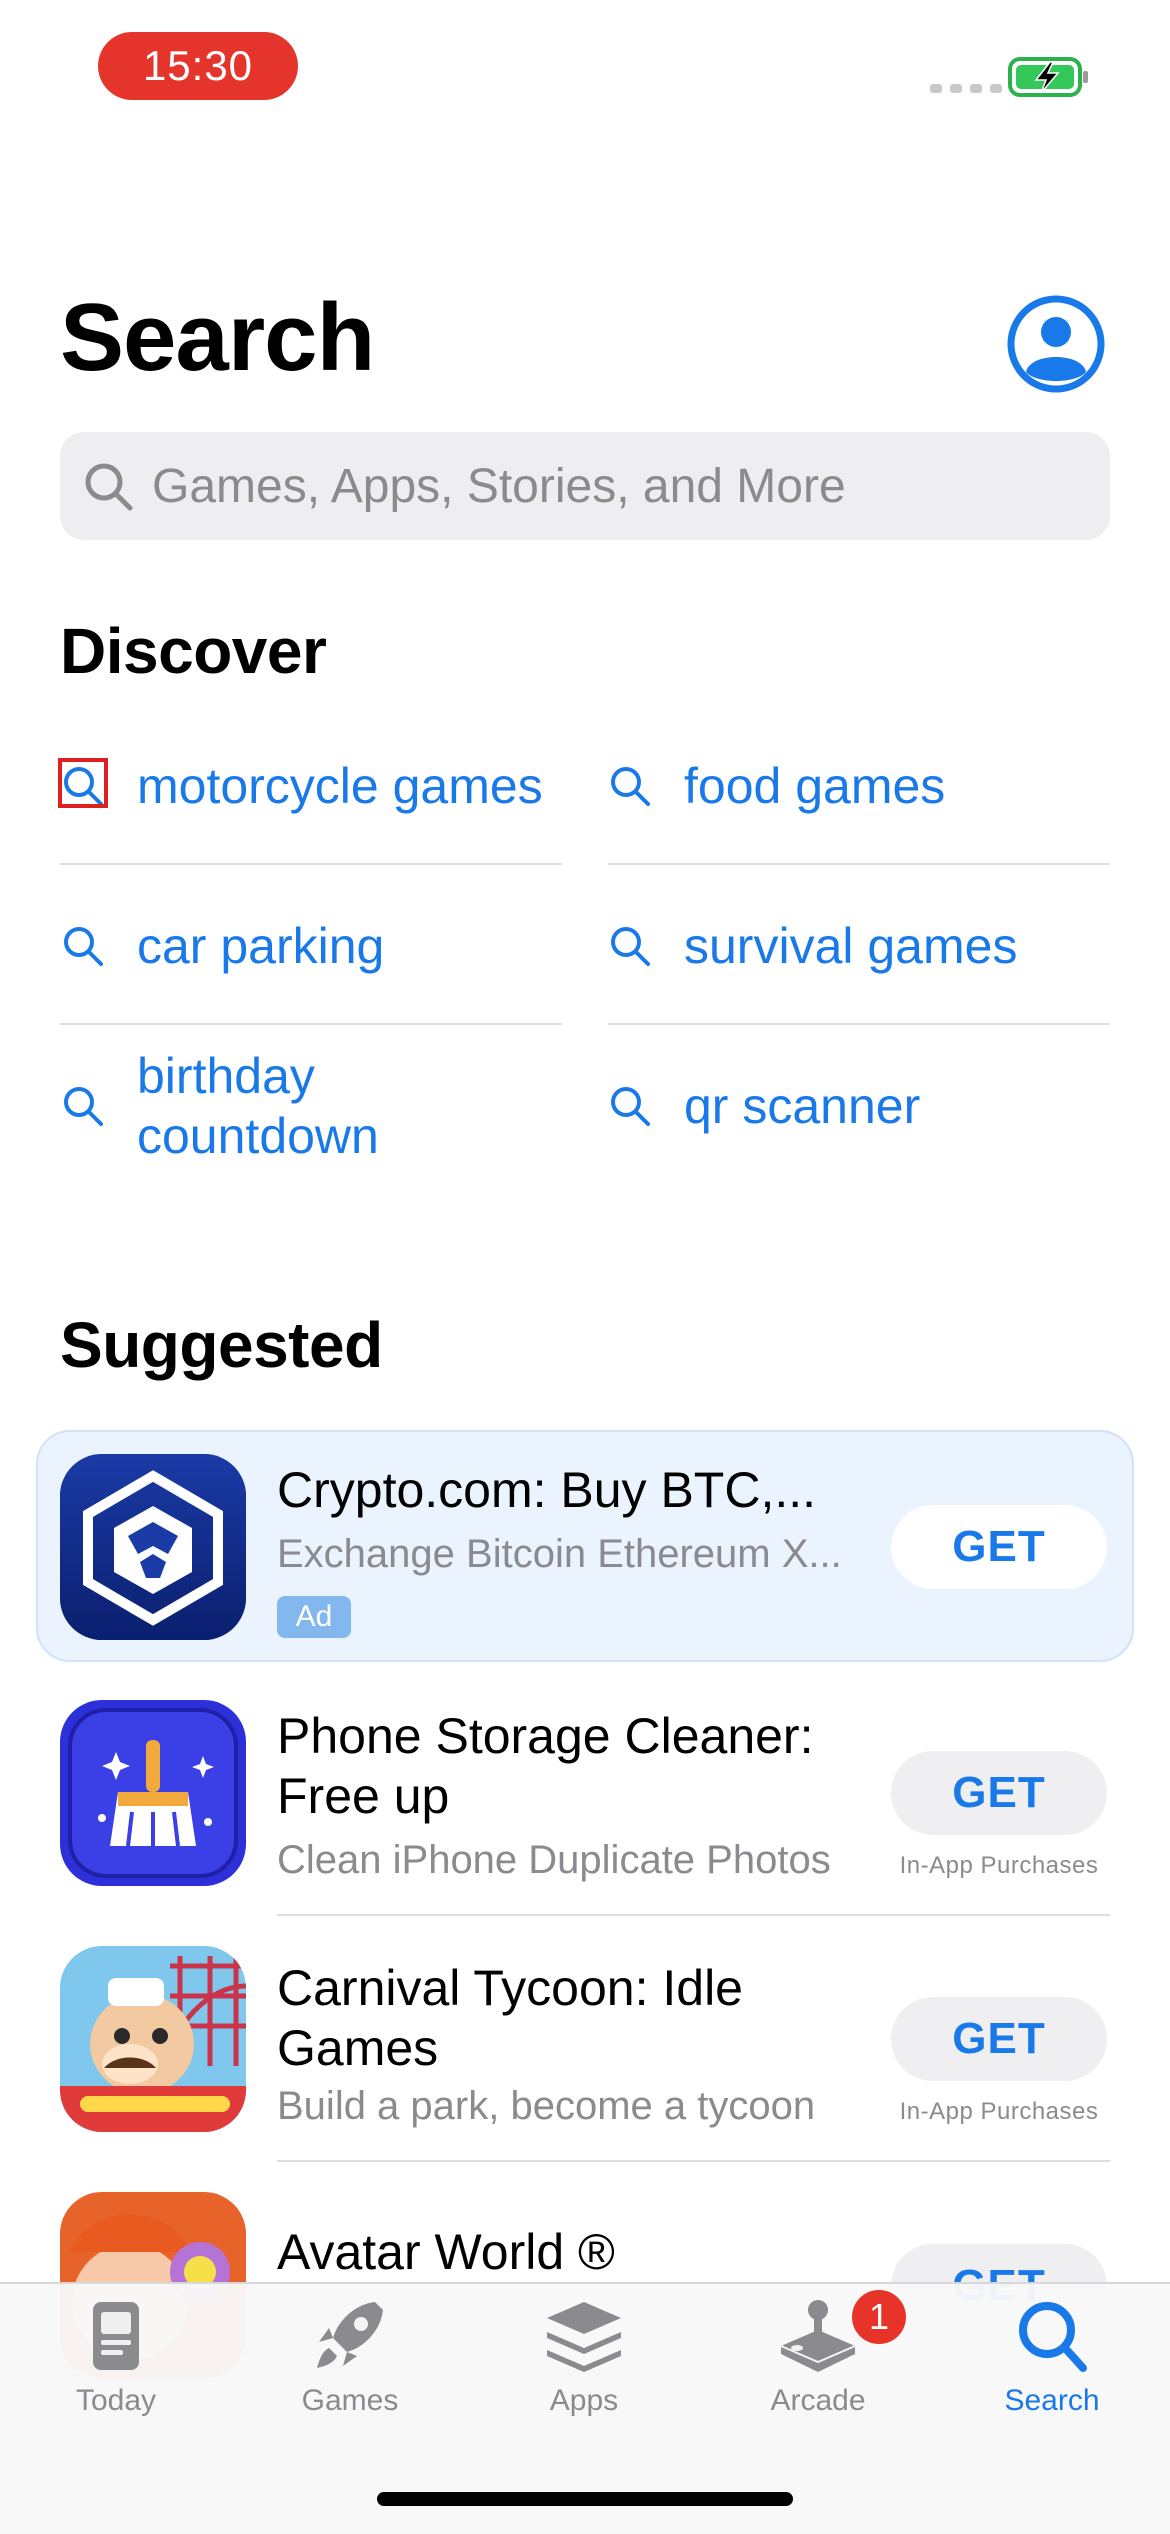  Describe the element at coordinates (554, 1860) in the screenshot. I see `app-subtitle: Clean iPhone Duplicate Photos` at that location.